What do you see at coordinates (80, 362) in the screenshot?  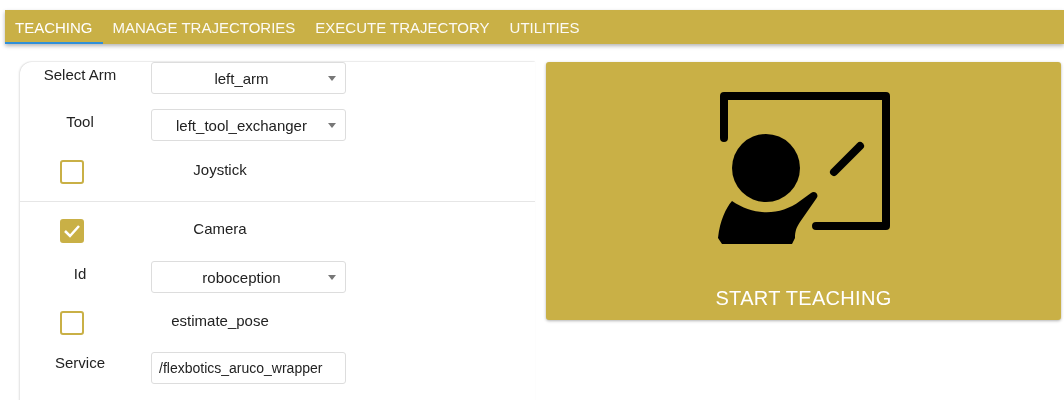 I see `field-label: Service` at bounding box center [80, 362].